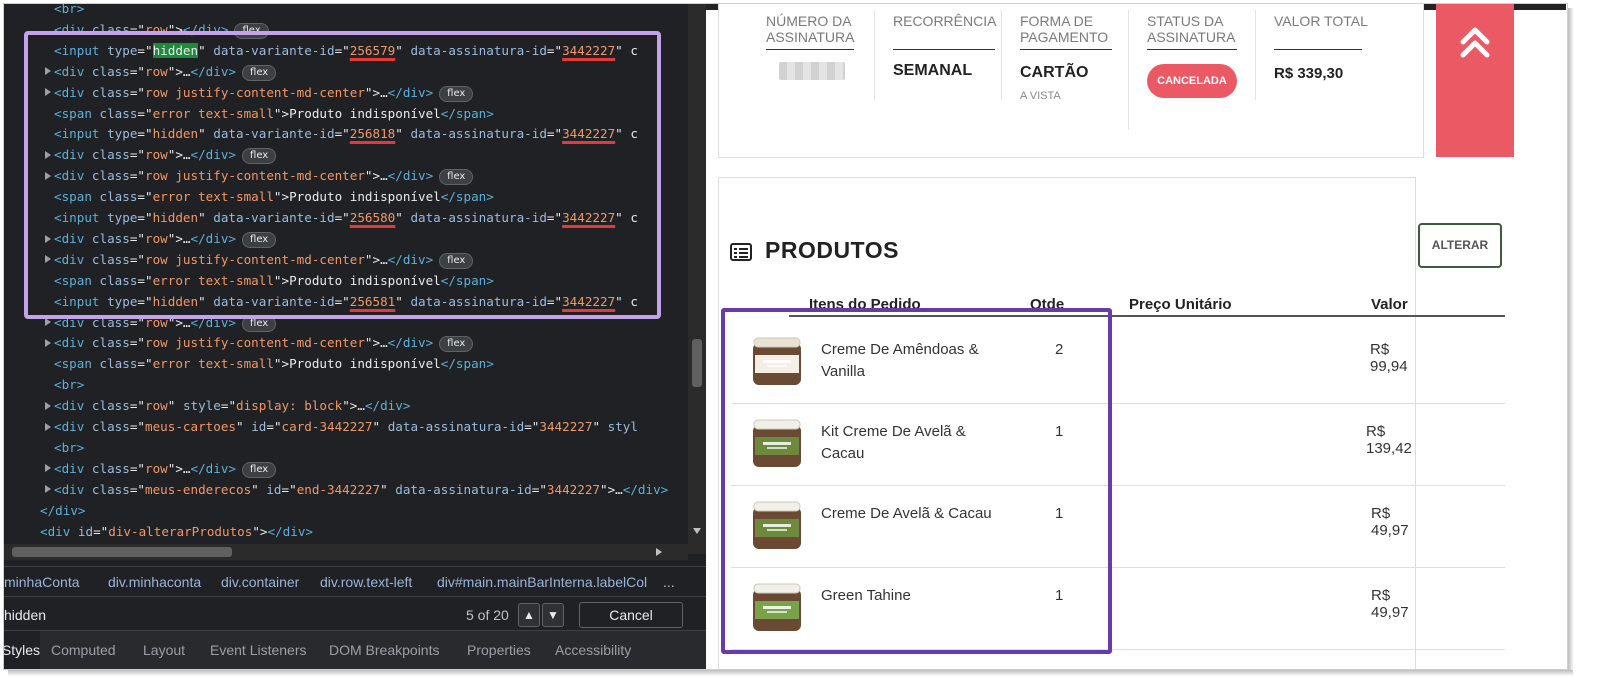 The height and width of the screenshot is (677, 1600). What do you see at coordinates (874, 55) in the screenshot?
I see `column-divider` at bounding box center [874, 55].